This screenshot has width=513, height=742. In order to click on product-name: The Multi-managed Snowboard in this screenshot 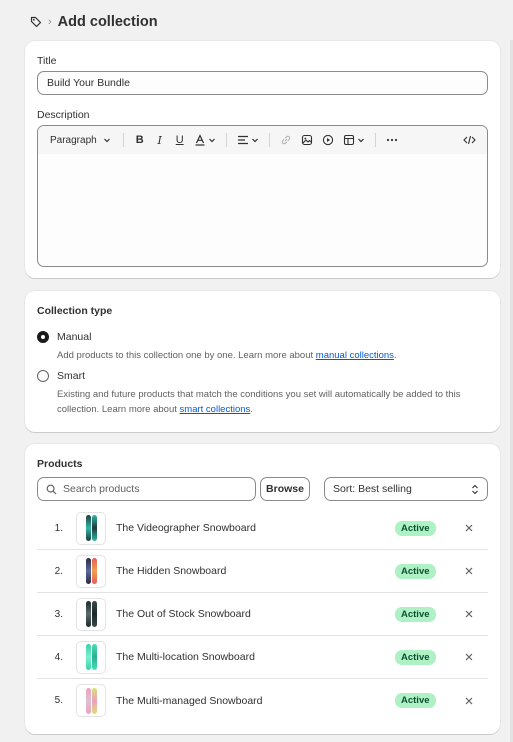, I will do `click(251, 701)`.